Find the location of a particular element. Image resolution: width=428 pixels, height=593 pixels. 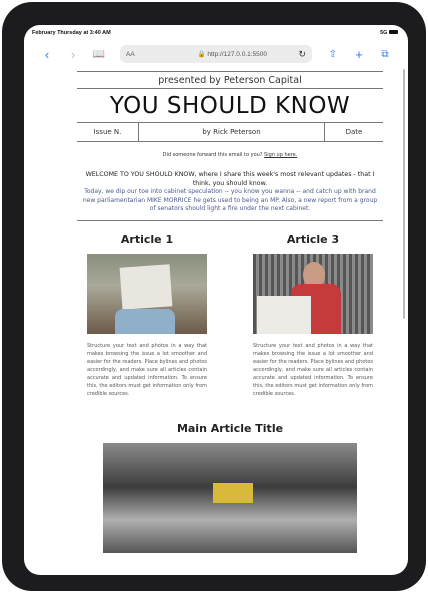

share-icon: ⇧ is located at coordinates (333, 54).